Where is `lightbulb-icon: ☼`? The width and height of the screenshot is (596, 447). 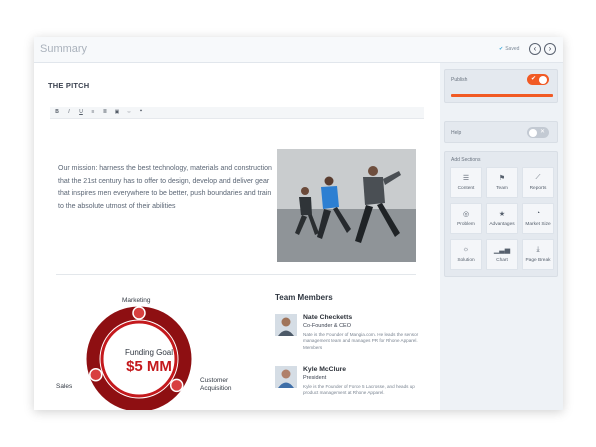 lightbulb-icon: ☼ is located at coordinates (466, 249).